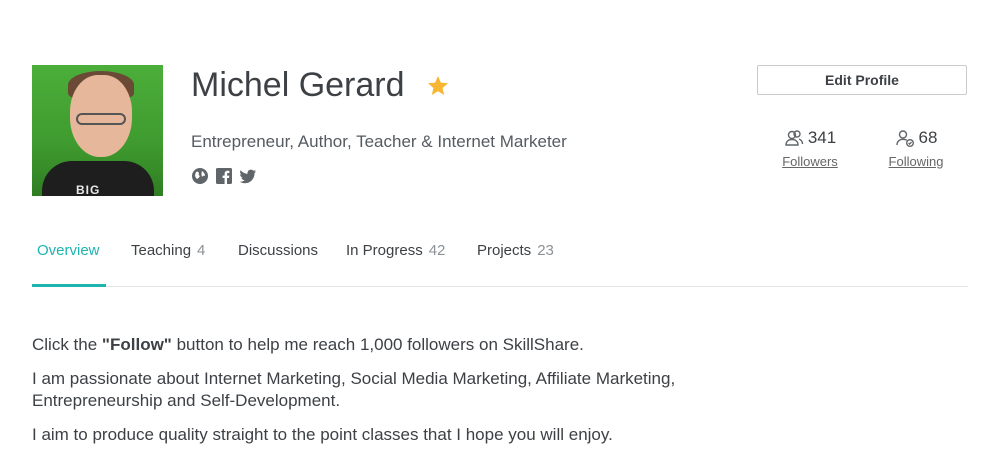 This screenshot has width=1000, height=474. What do you see at coordinates (136, 344) in the screenshot?
I see `bio-bold-text: "Follow"` at bounding box center [136, 344].